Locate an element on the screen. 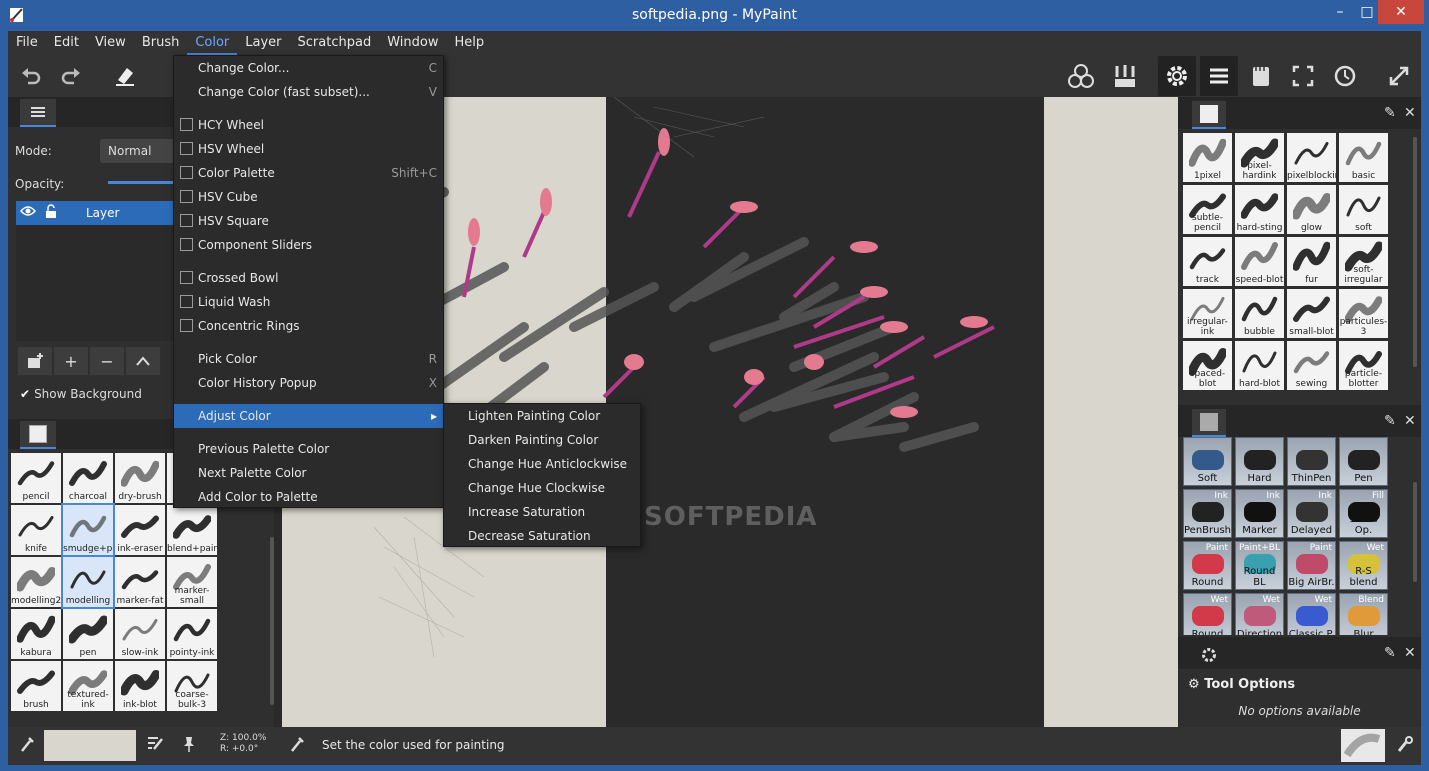 The height and width of the screenshot is (771, 1429). brushes-icon is located at coordinates (1125, 76).